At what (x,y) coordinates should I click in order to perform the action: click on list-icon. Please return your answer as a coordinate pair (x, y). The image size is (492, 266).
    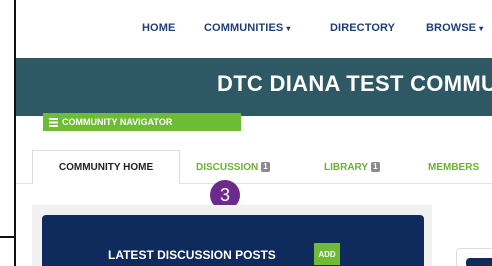
    Looking at the image, I should click on (53, 122).